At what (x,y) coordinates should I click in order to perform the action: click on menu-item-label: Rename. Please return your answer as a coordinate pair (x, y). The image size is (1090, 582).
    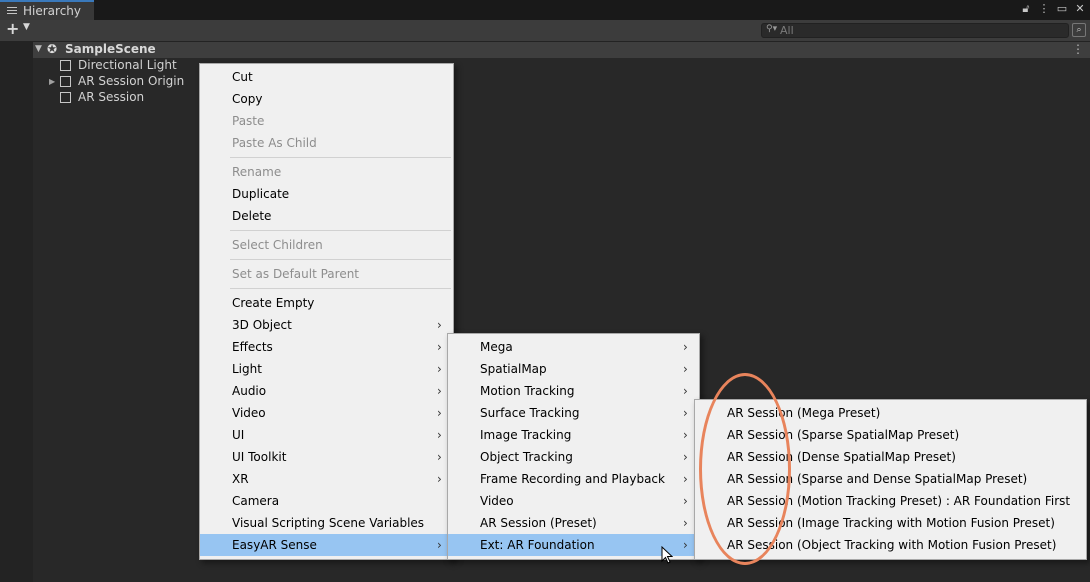
    Looking at the image, I should click on (257, 172).